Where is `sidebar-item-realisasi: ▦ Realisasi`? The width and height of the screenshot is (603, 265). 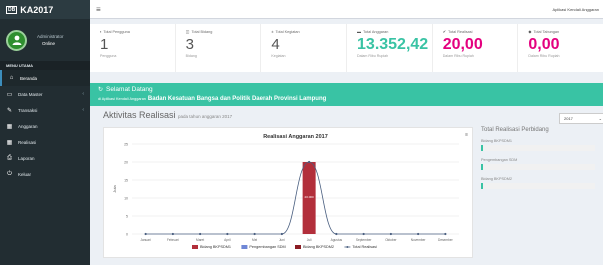
sidebar-item-realisasi: ▦ Realisasi is located at coordinates (45, 142).